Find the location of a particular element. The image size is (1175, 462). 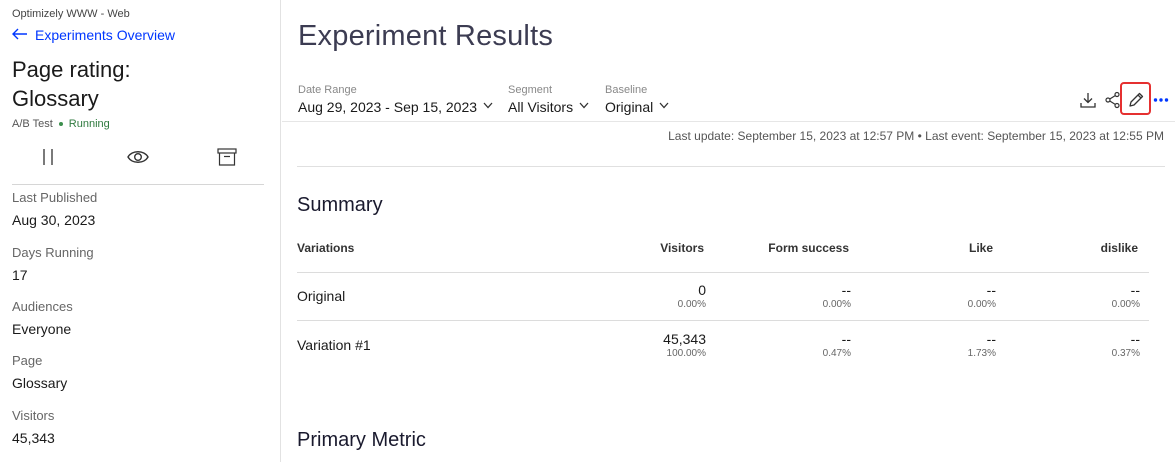

archive-button is located at coordinates (227, 157).